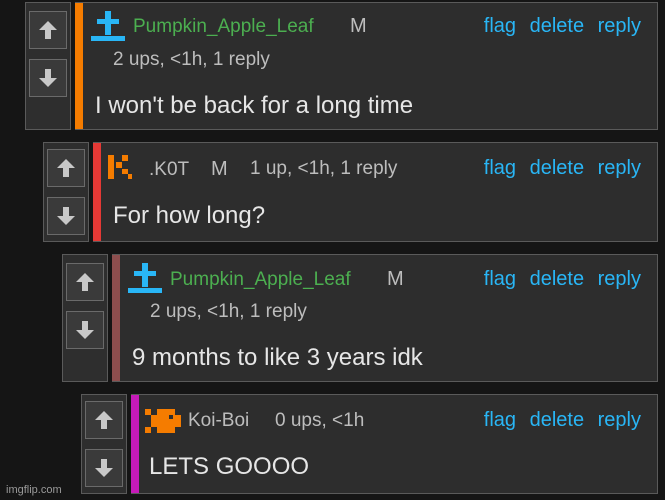 The width and height of the screenshot is (665, 500). What do you see at coordinates (254, 105) in the screenshot?
I see `comment-text: I won't be back for a long time` at bounding box center [254, 105].